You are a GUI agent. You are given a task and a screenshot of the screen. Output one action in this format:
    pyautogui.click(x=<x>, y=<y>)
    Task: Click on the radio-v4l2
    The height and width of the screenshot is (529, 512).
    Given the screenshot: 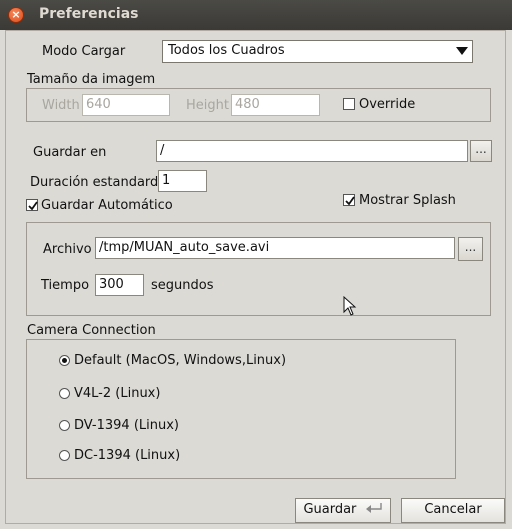 What is the action you would take?
    pyautogui.click(x=64, y=393)
    